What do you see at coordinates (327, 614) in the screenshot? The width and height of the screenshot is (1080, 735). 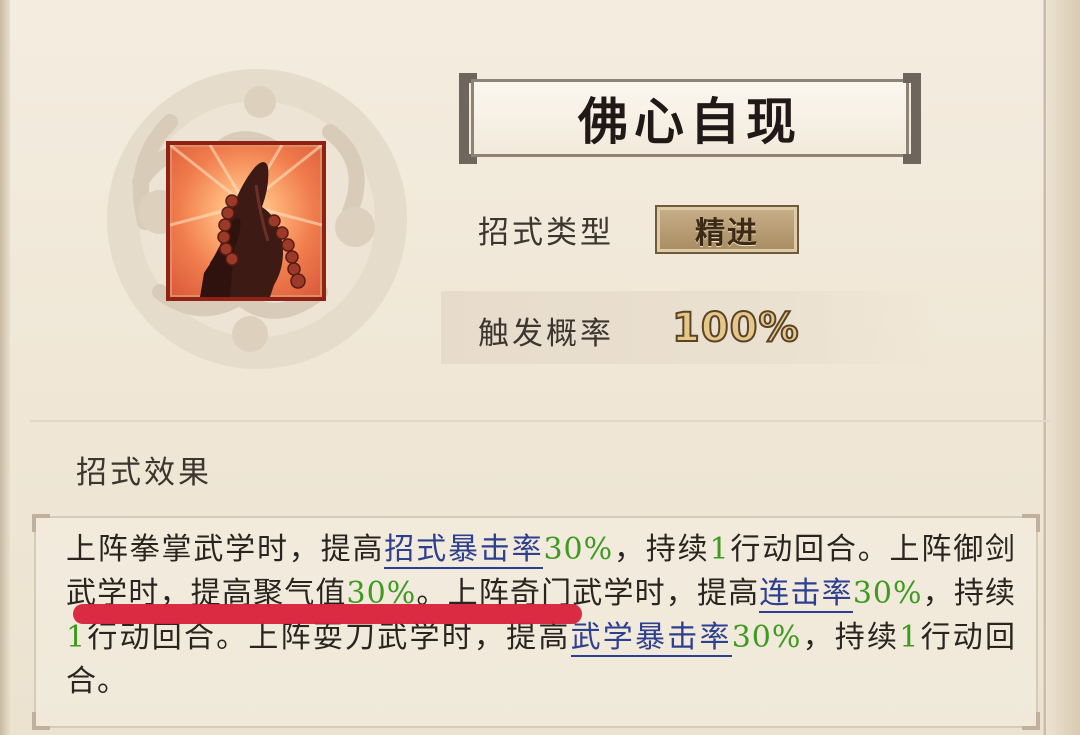 I see `red-highlight-stroke` at bounding box center [327, 614].